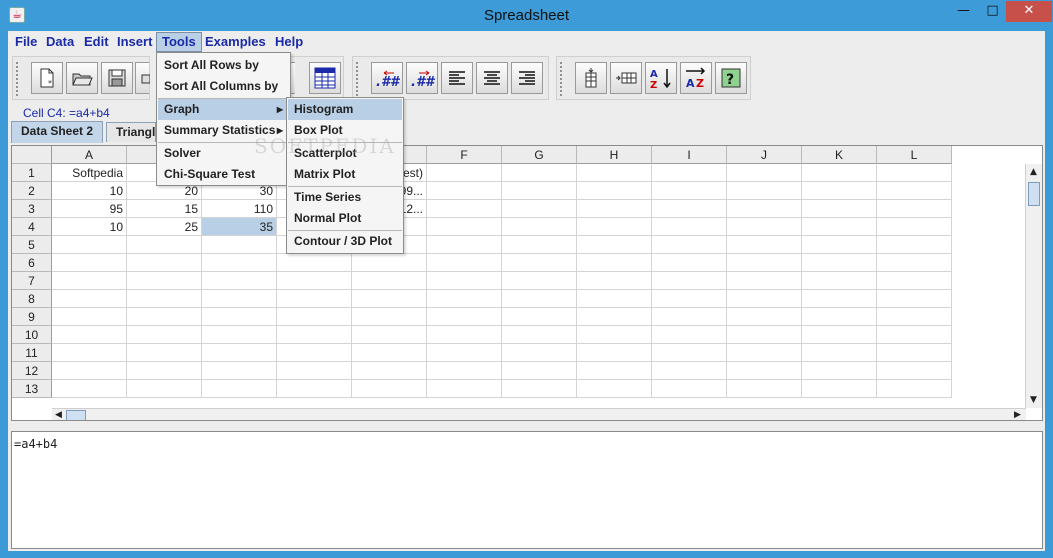  What do you see at coordinates (839, 281) in the screenshot?
I see `cell-k7` at bounding box center [839, 281].